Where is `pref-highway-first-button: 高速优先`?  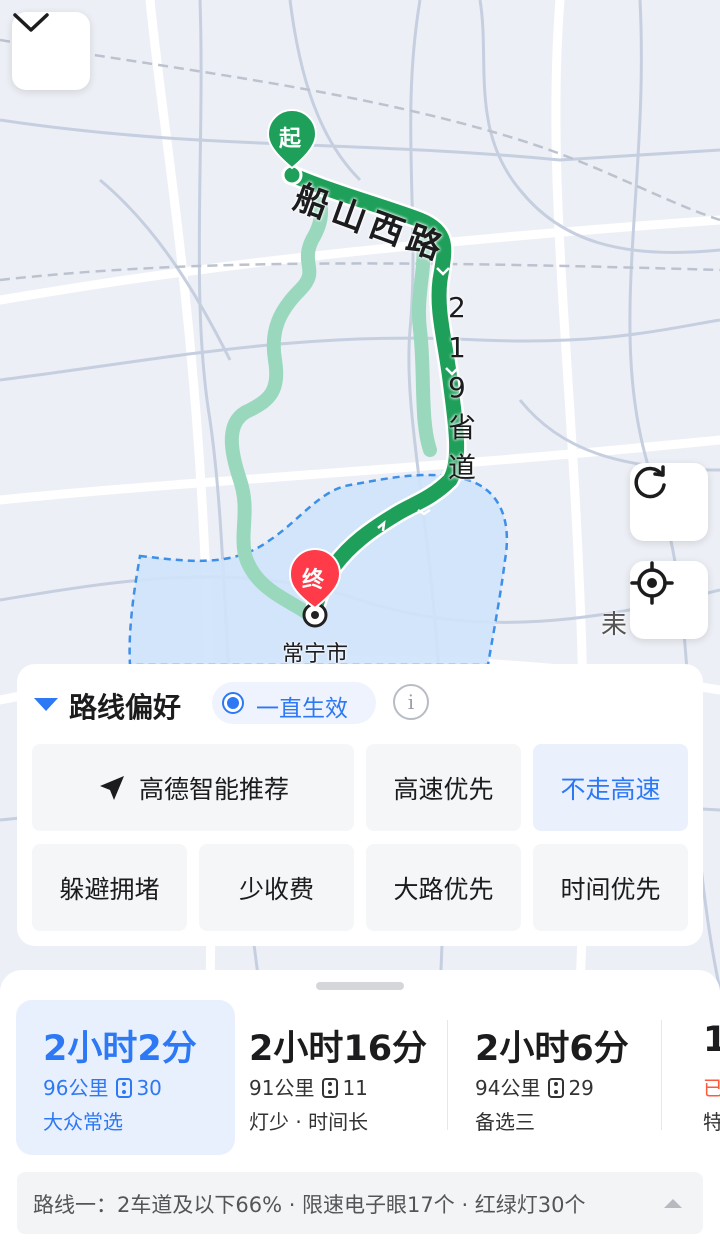 pref-highway-first-button: 高速优先 is located at coordinates (443, 787).